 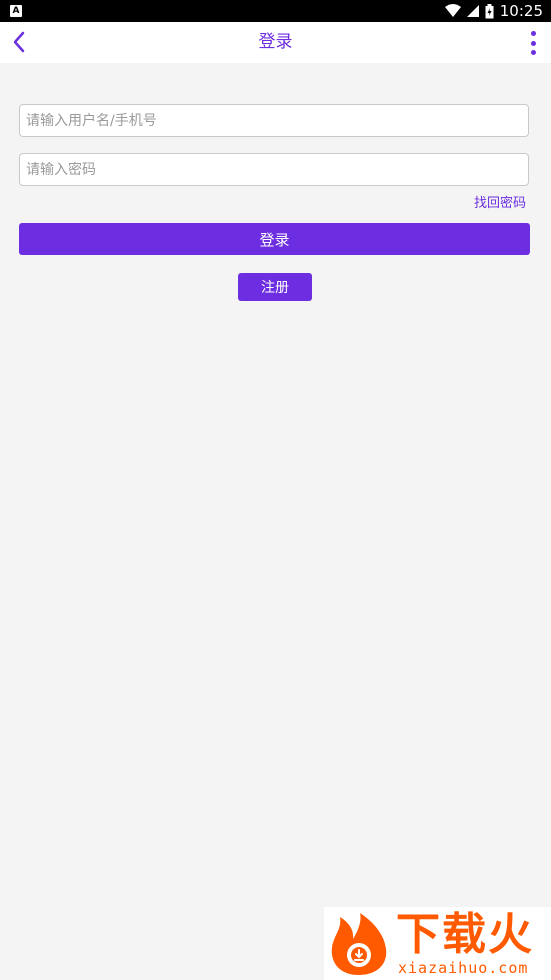 I want to click on app-header: 登录, so click(x=275, y=42).